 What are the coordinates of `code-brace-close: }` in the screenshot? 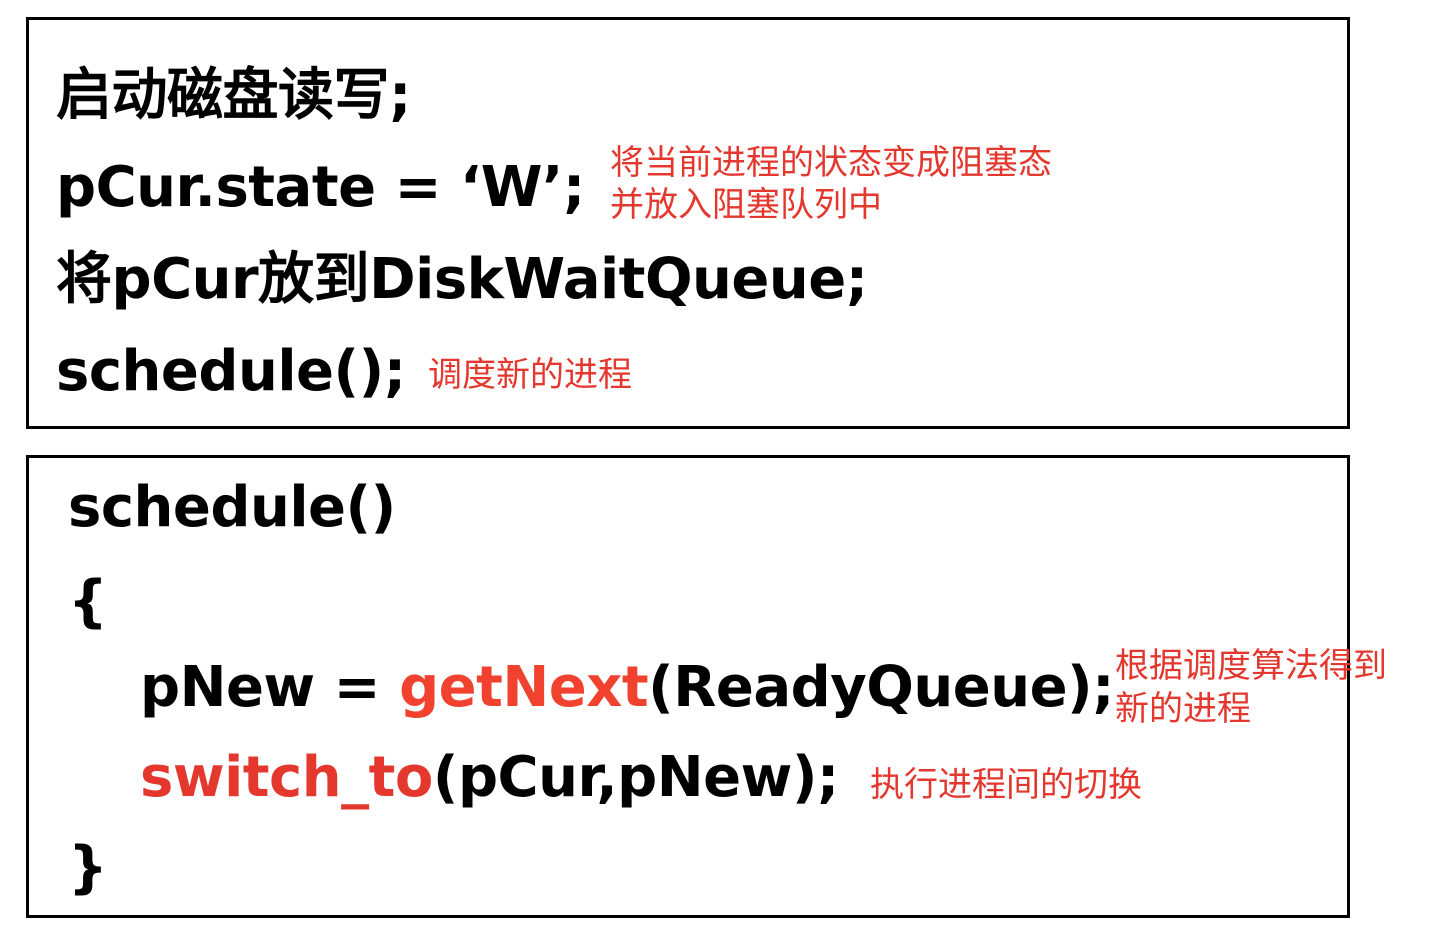 It's located at (88, 867).